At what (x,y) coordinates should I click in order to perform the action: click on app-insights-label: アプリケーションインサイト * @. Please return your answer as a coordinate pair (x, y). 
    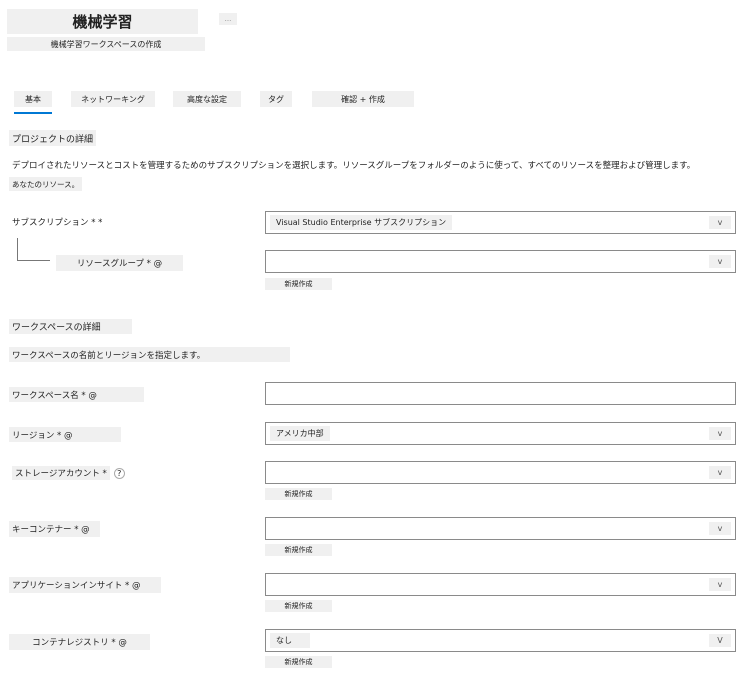
    Looking at the image, I should click on (85, 585).